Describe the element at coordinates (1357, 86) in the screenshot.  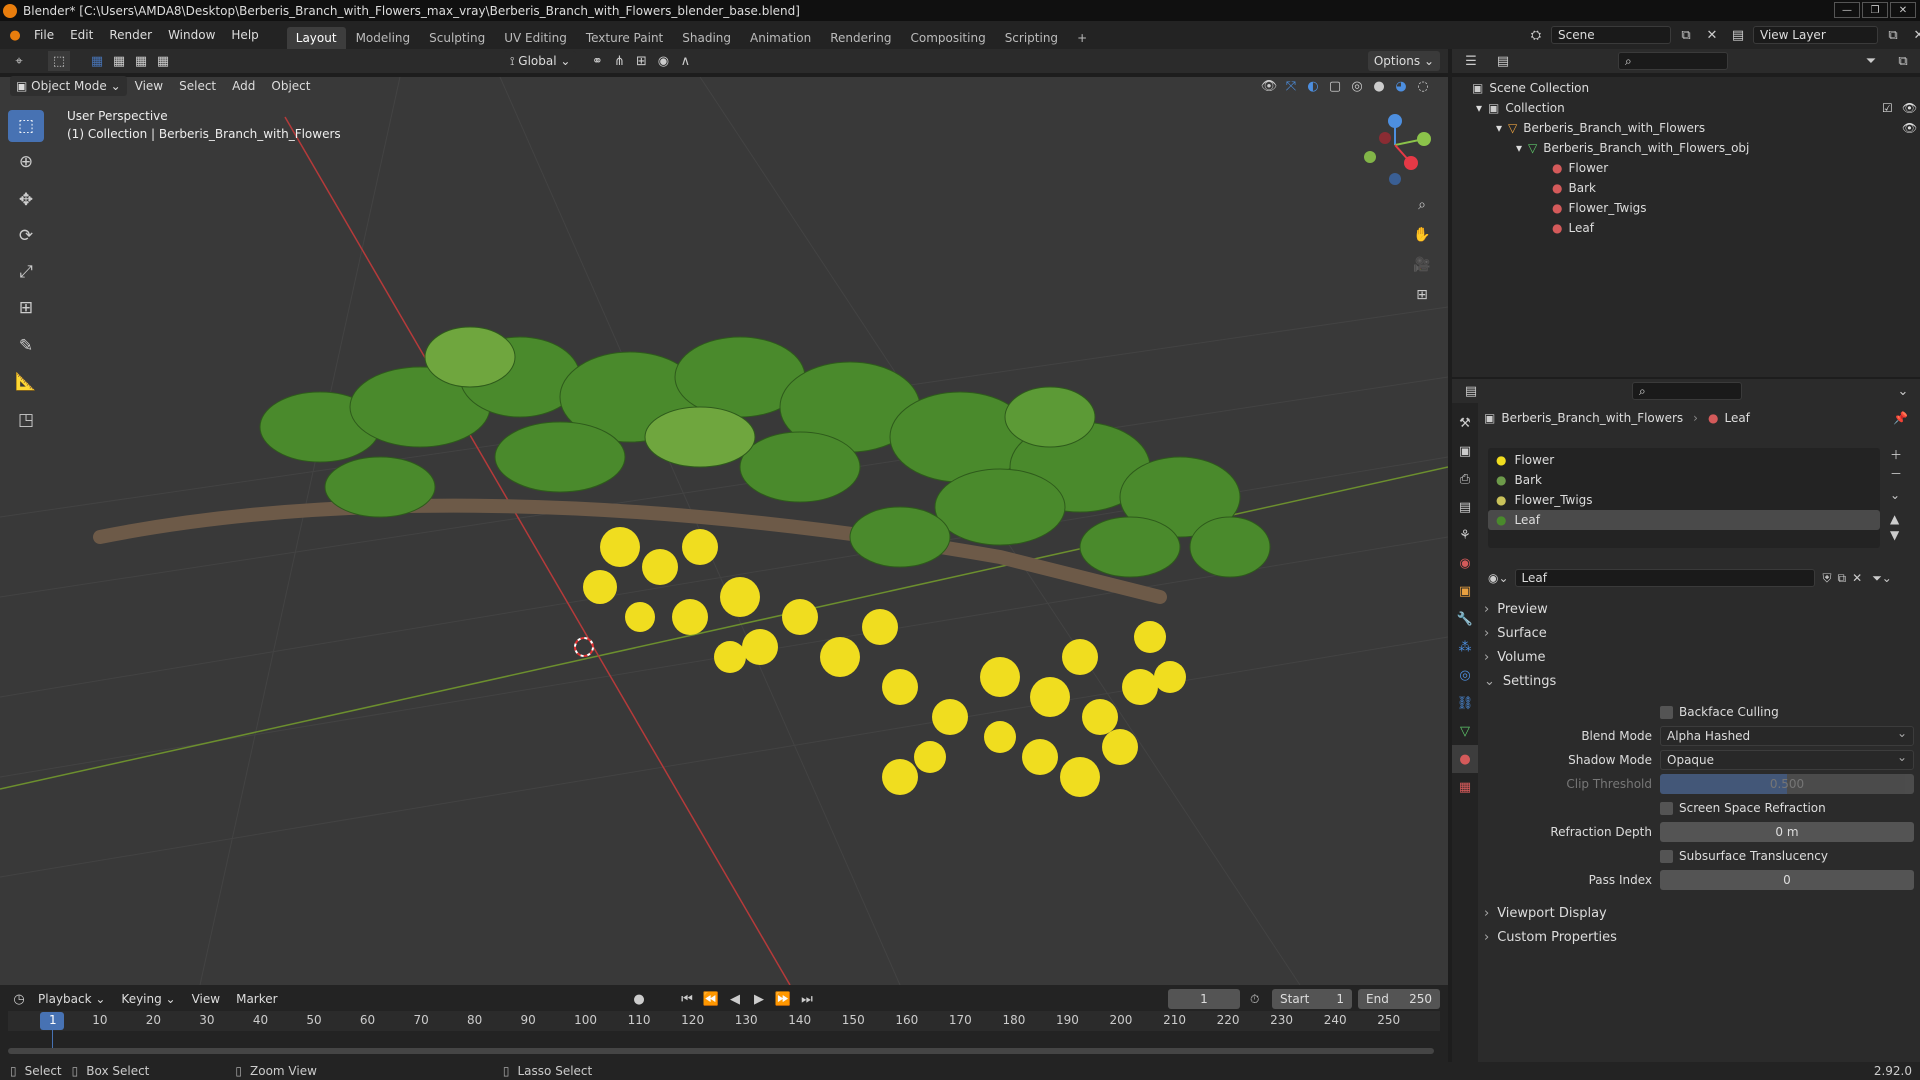
I see `wireframe-shading-icon: ◎` at that location.